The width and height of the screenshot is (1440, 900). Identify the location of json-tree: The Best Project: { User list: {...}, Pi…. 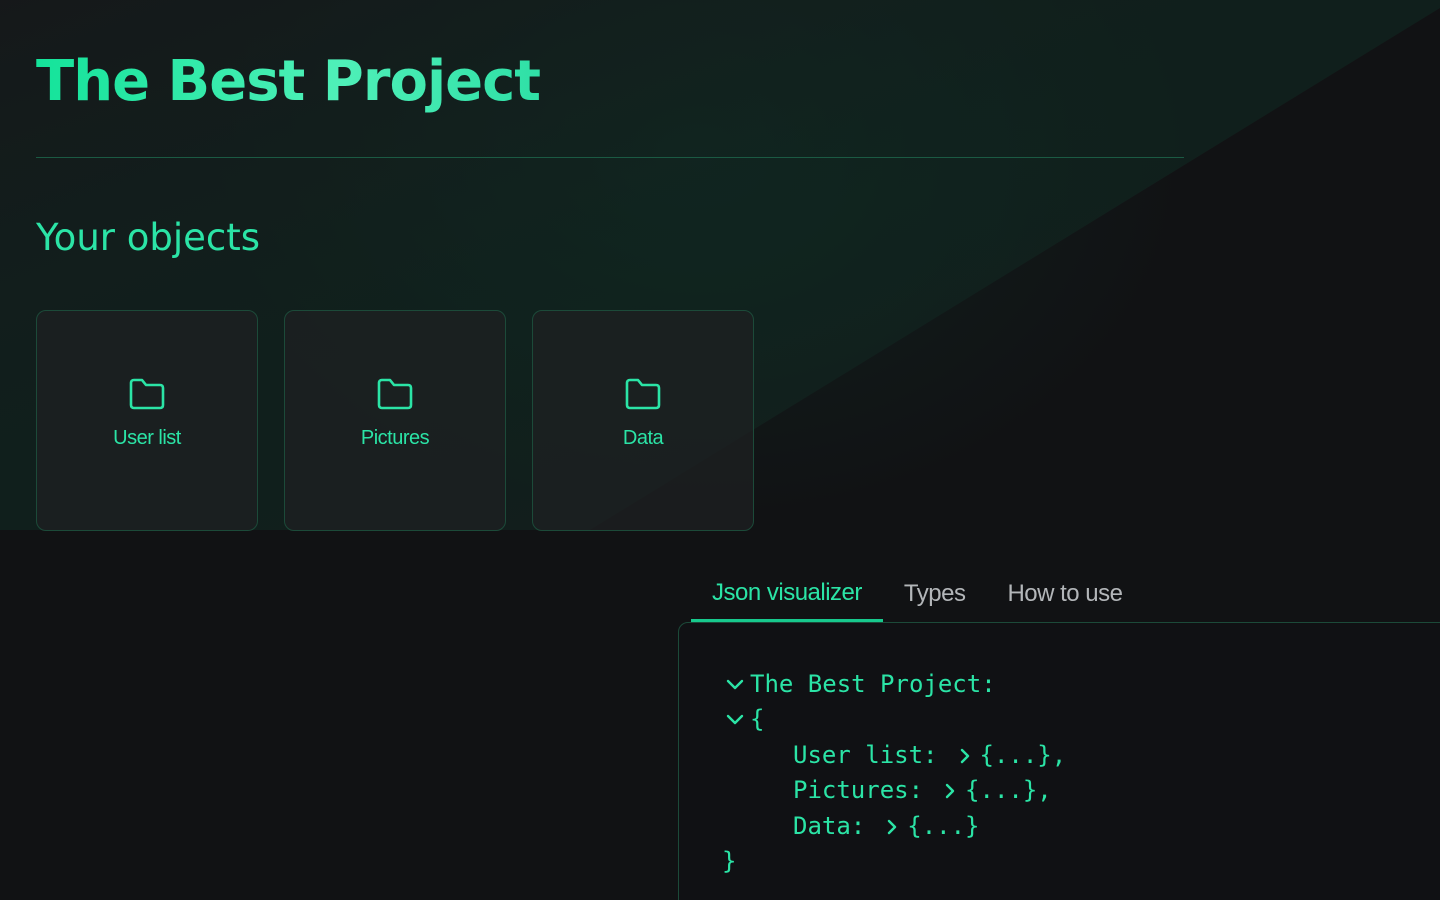
(894, 772).